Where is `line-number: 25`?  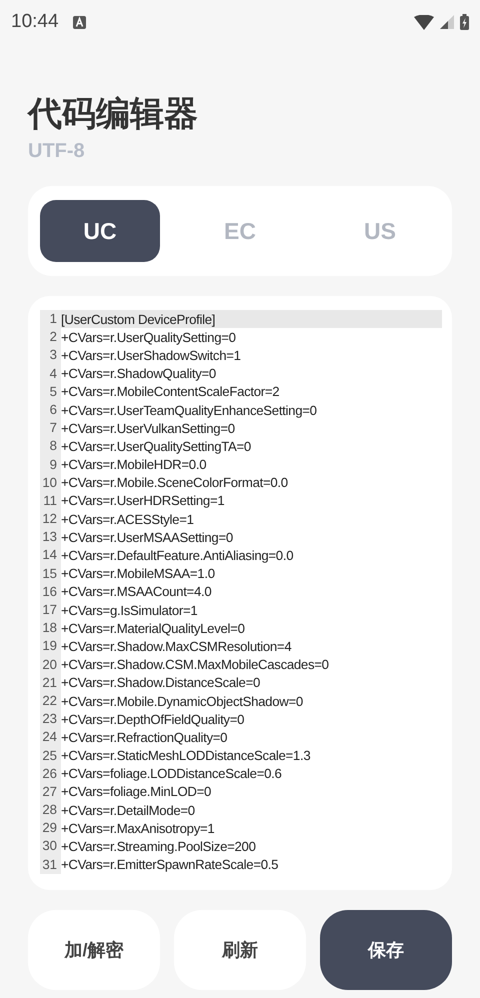
line-number: 25 is located at coordinates (50, 755).